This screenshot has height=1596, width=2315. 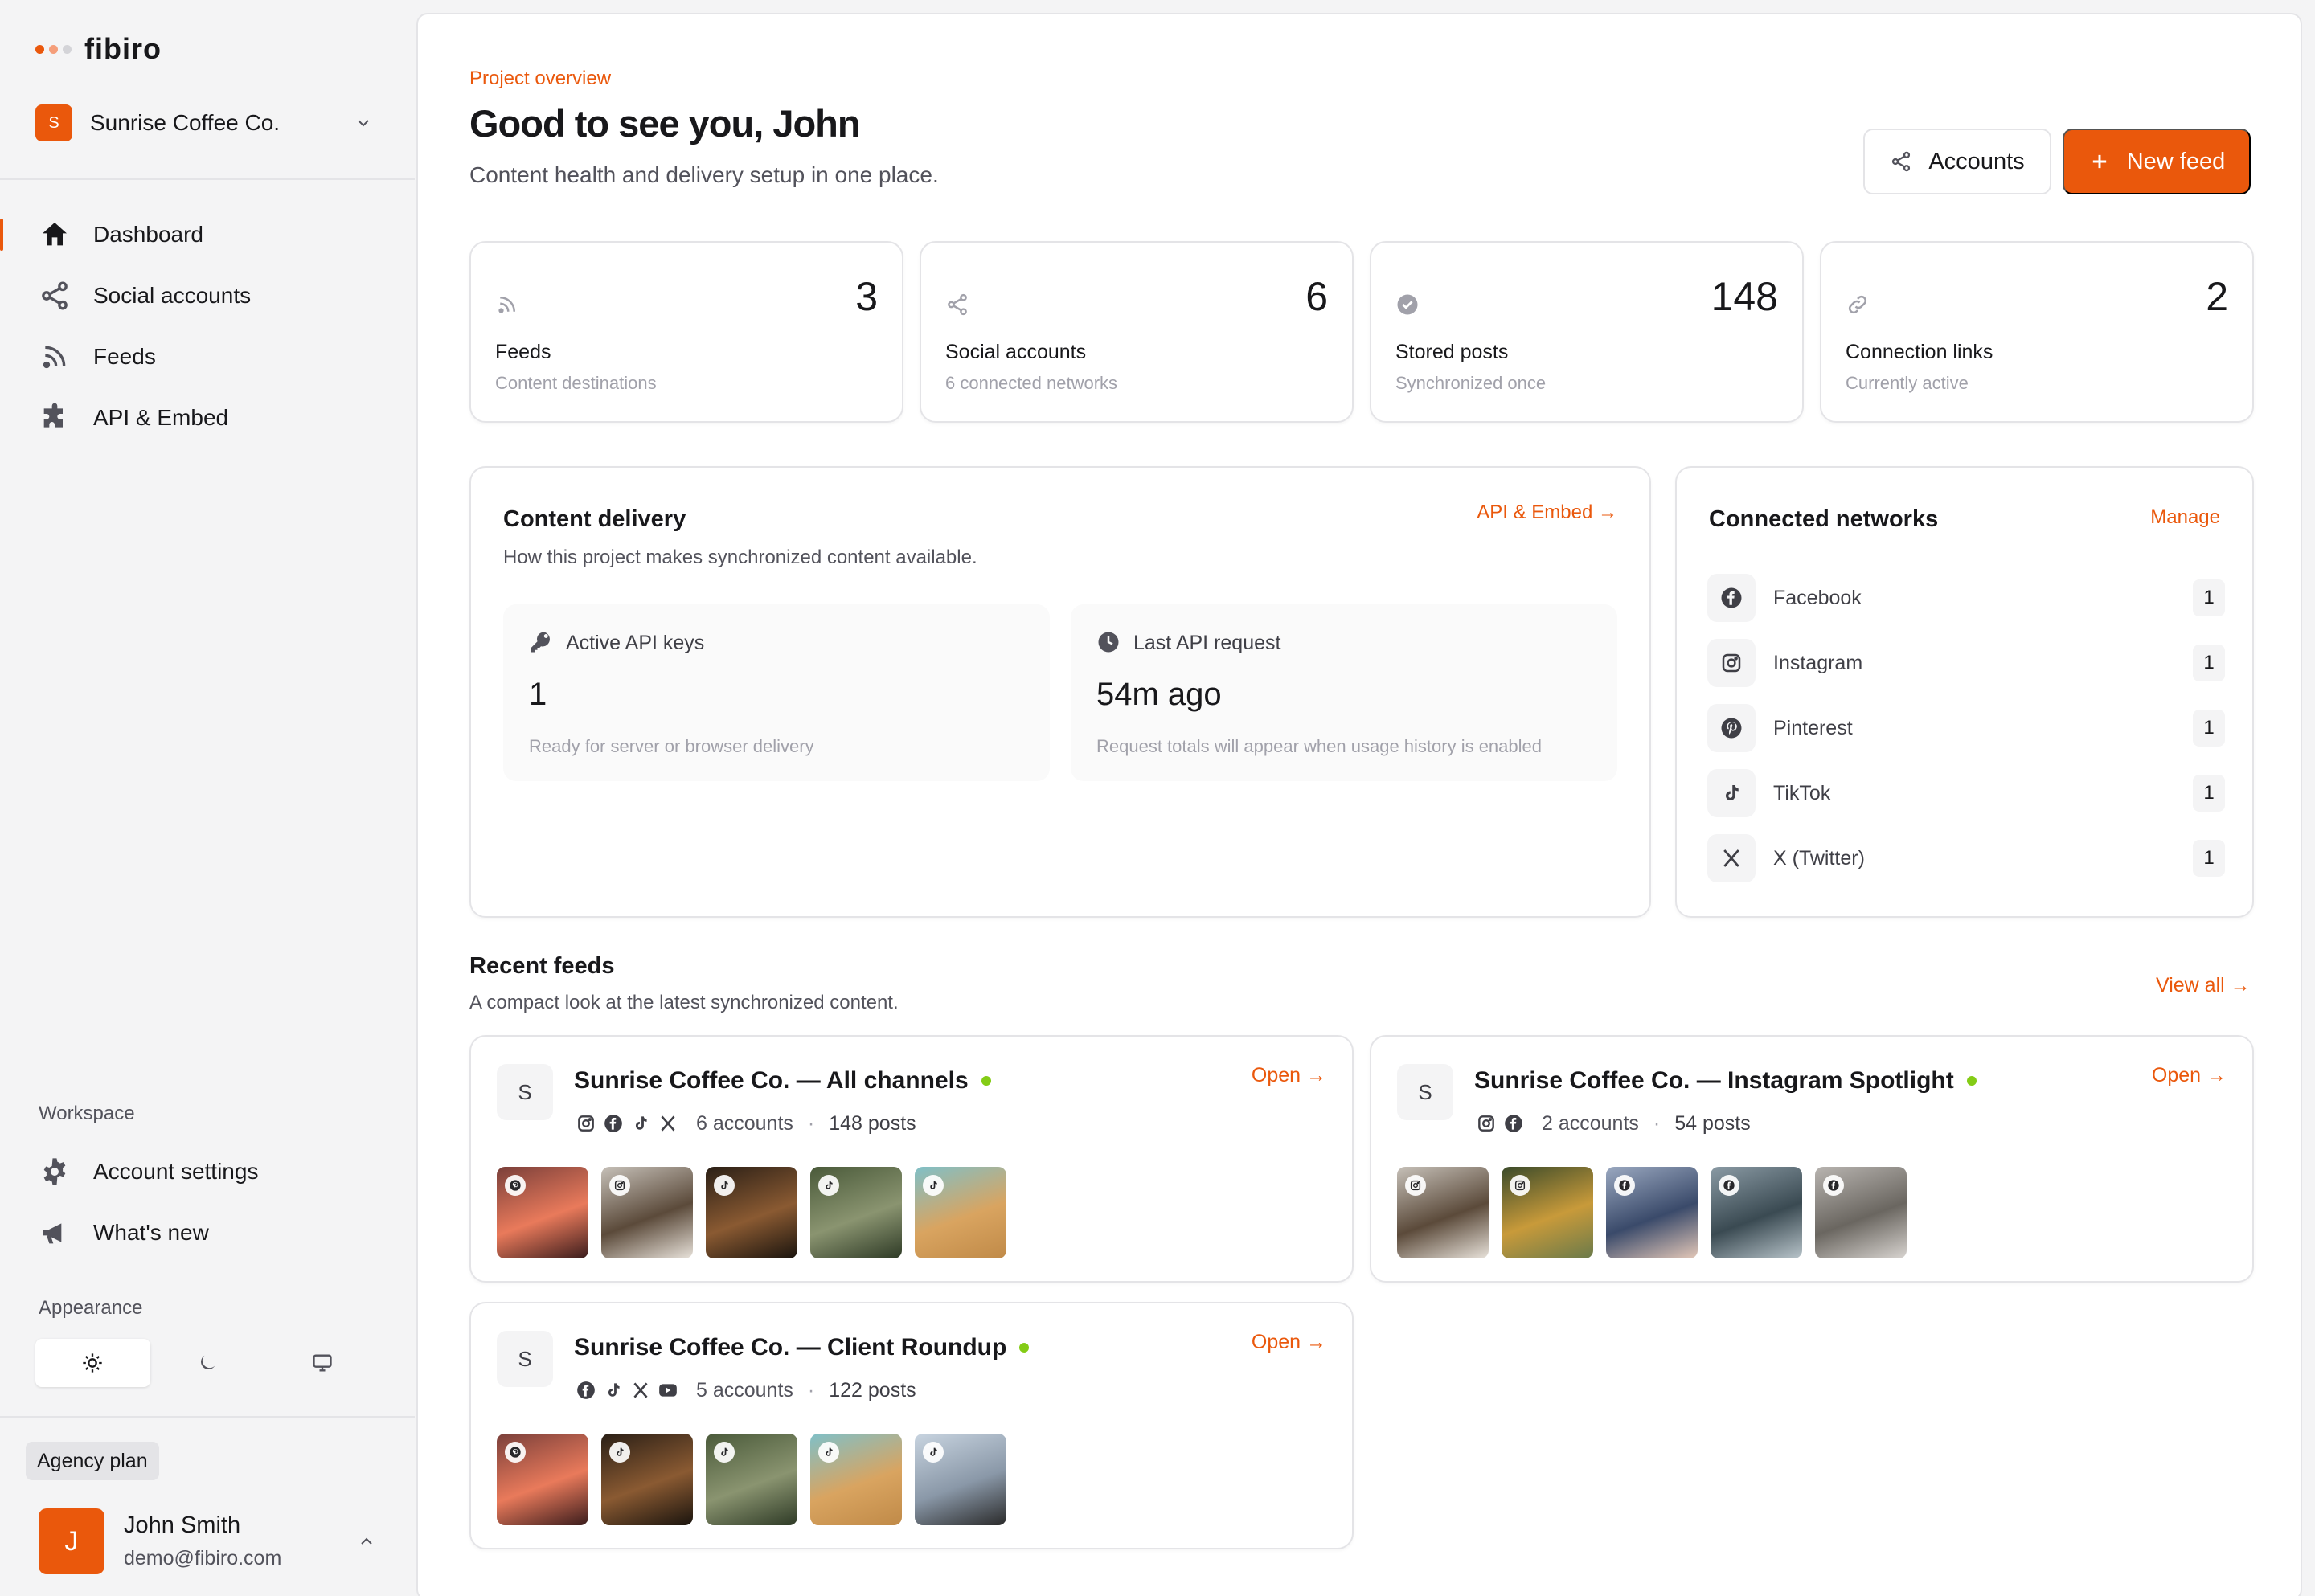 I want to click on sidebar-item-label: API & Embed, so click(x=161, y=417).